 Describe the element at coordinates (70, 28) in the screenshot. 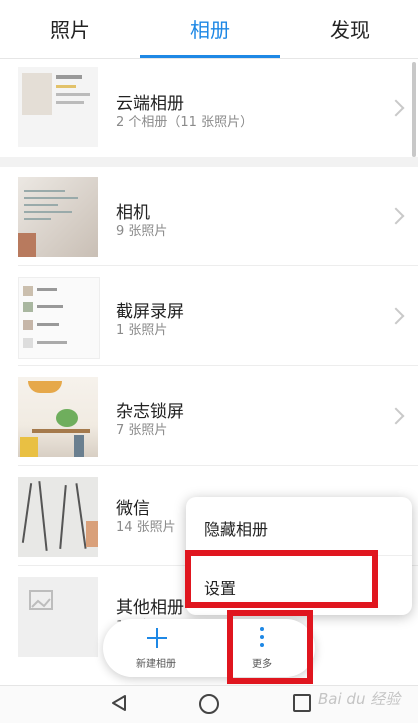

I see `tab-photos: 照片` at that location.